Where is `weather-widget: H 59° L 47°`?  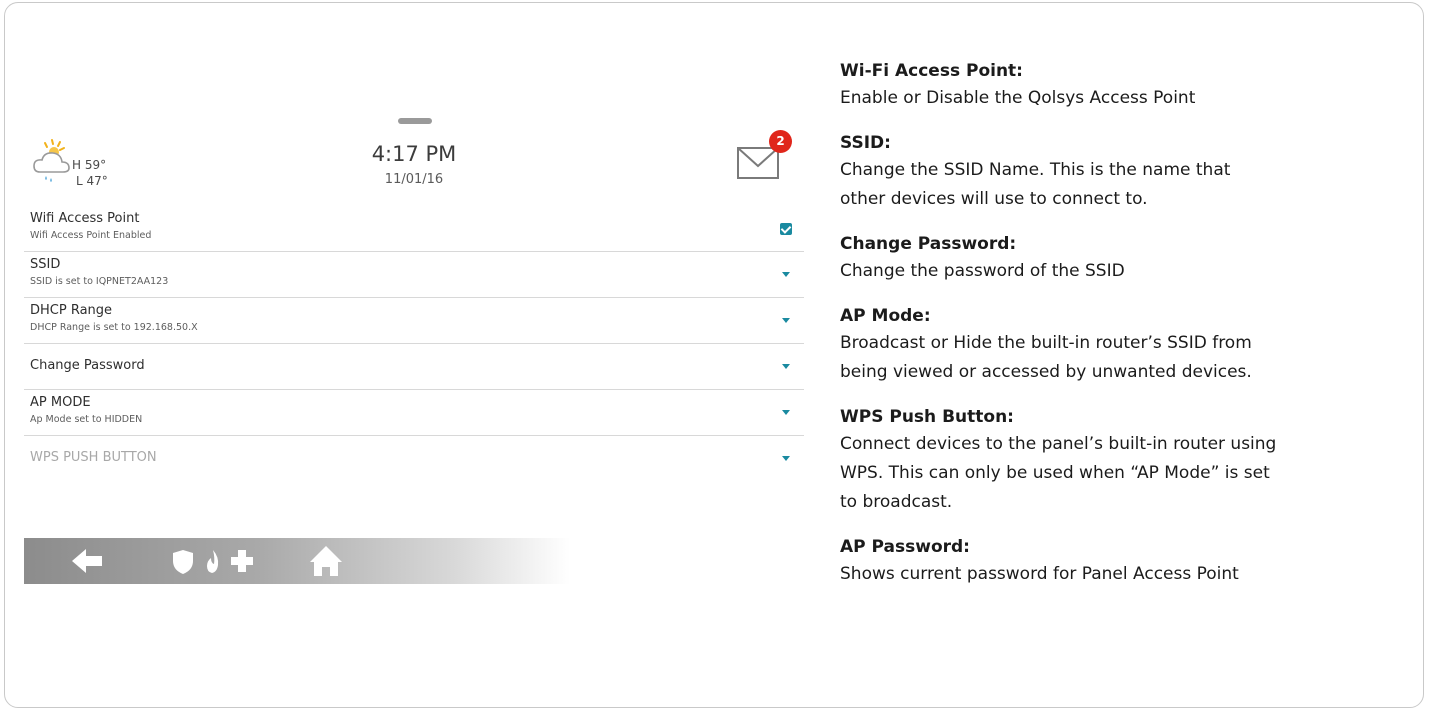
weather-widget: H 59° L 47° is located at coordinates (87, 163).